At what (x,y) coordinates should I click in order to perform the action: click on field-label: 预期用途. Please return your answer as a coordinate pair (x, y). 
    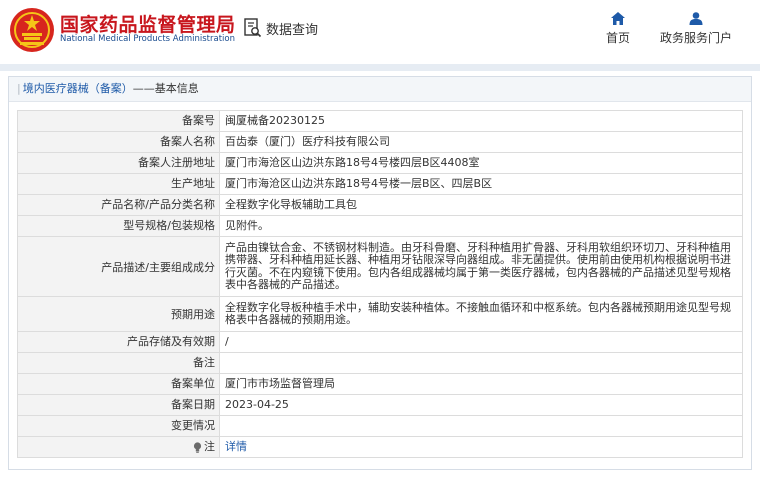
    Looking at the image, I should click on (118, 314).